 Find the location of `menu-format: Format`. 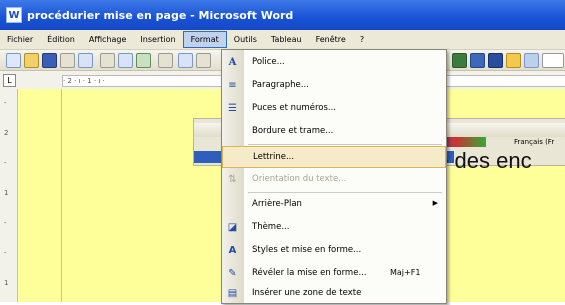

menu-format: Format is located at coordinates (204, 39).